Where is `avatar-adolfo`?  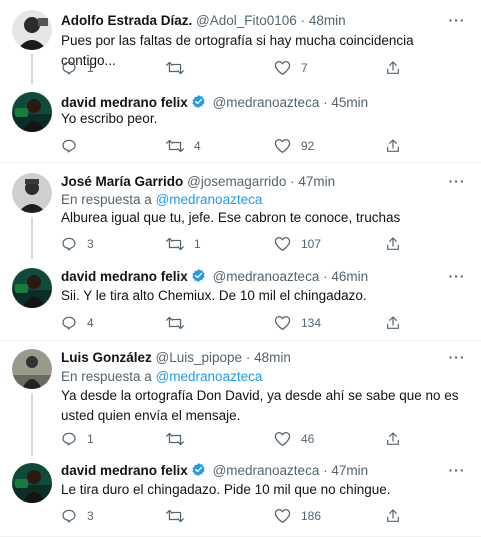
avatar-adolfo is located at coordinates (32, 30).